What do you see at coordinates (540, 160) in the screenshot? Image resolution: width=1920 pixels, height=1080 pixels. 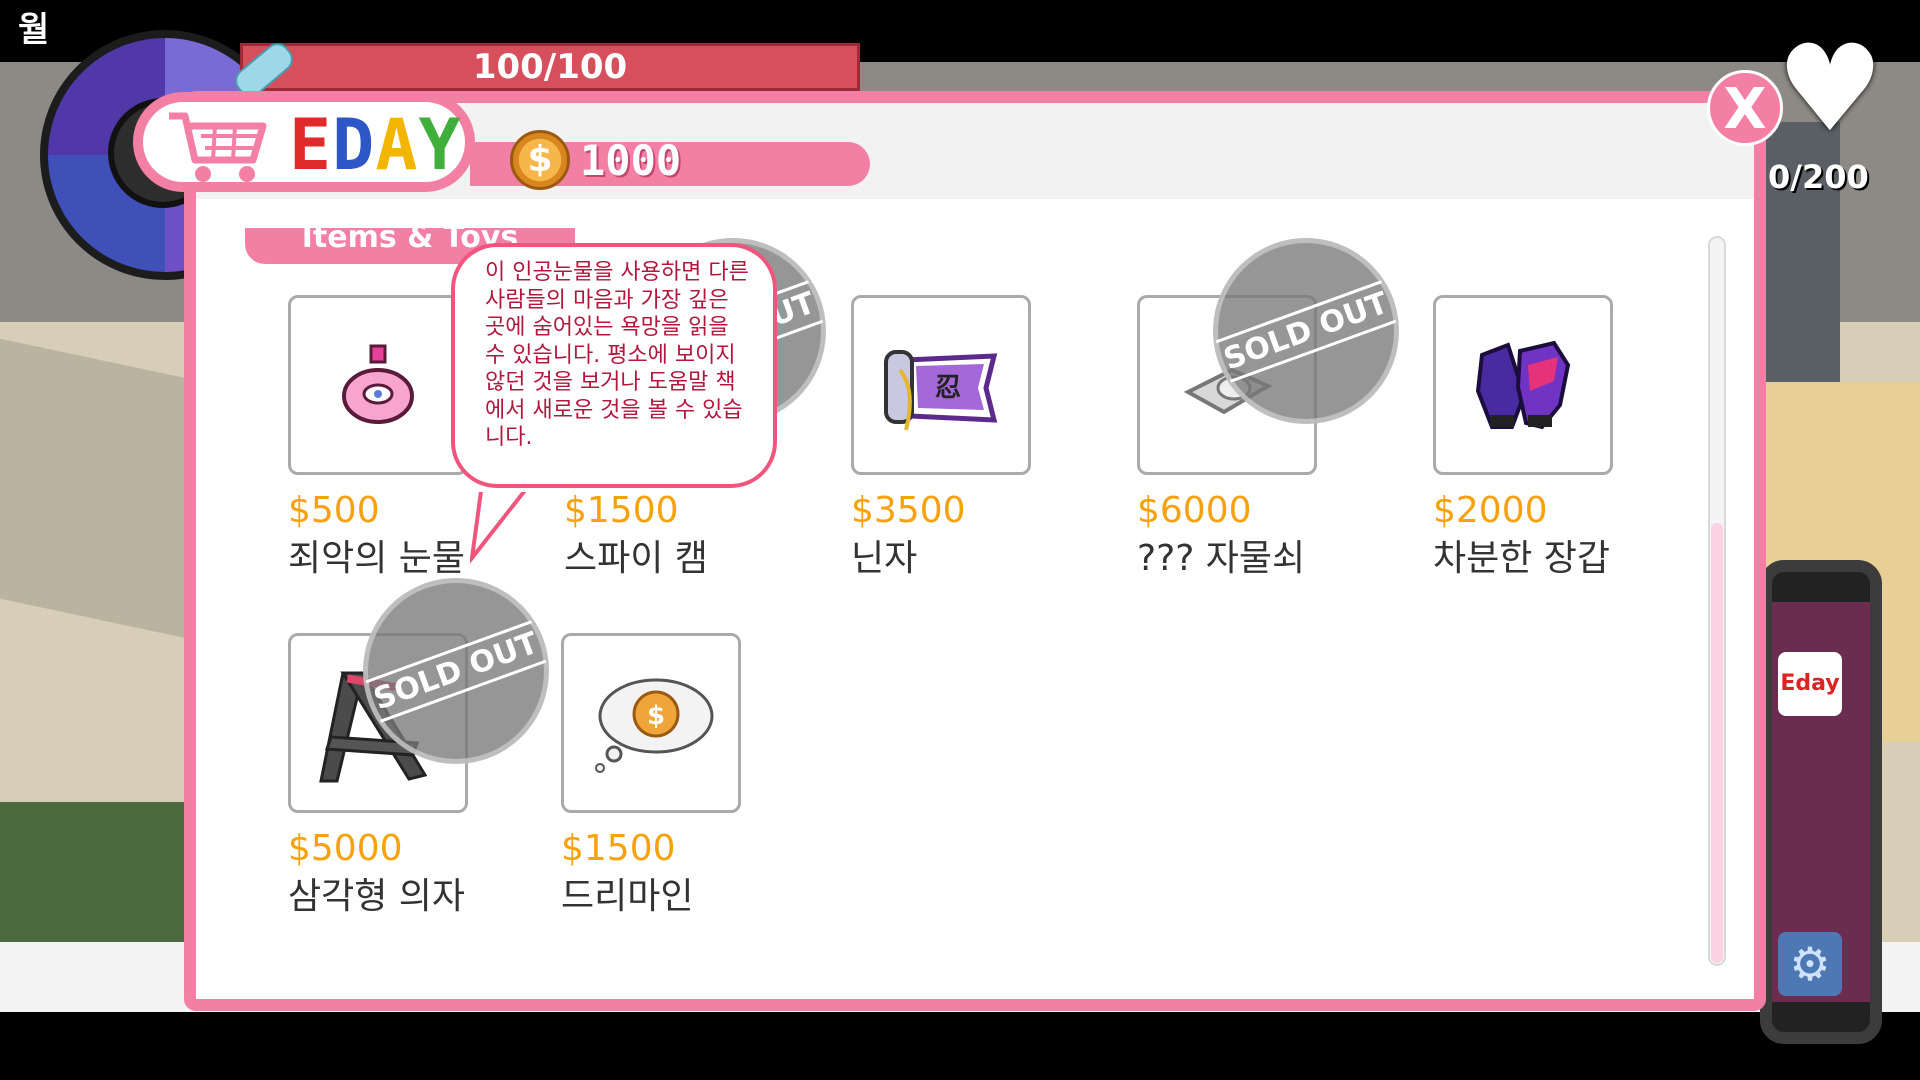 I see `coin-icon: $` at bounding box center [540, 160].